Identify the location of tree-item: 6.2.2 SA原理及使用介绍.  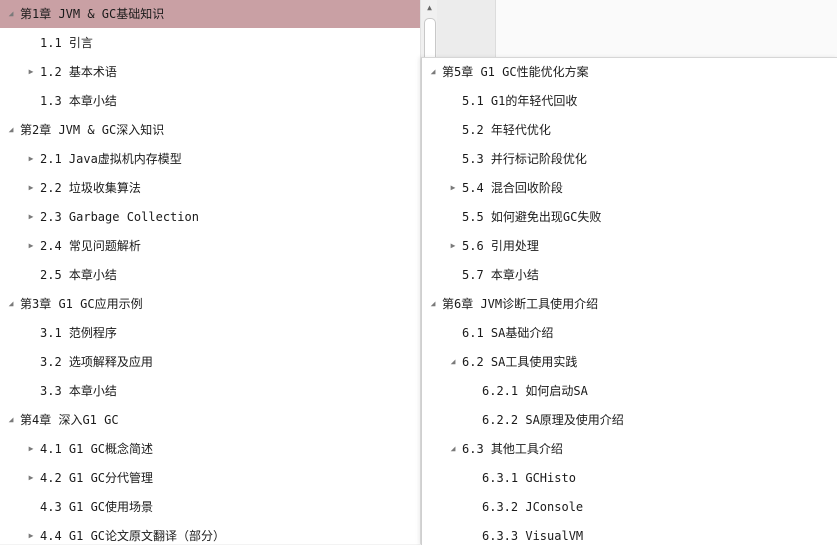
(629, 420).